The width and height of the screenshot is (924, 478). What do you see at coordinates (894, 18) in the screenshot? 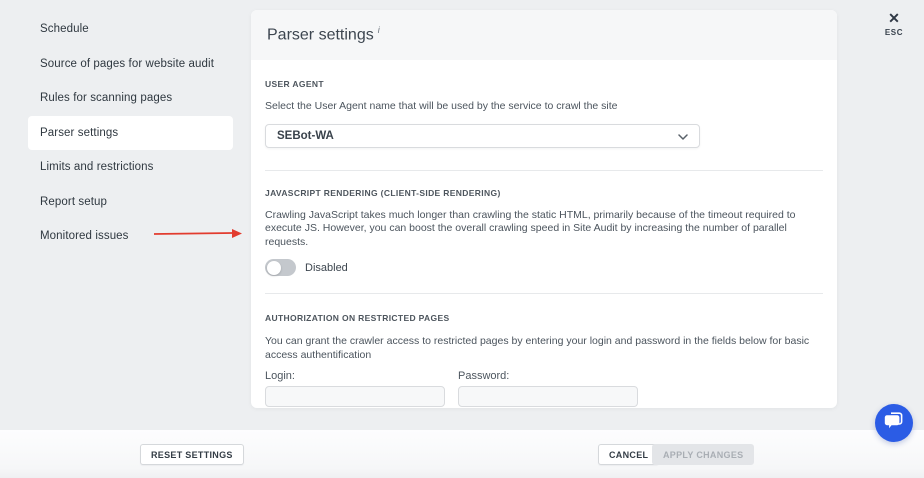
I see `close-icon: ✕` at bounding box center [894, 18].